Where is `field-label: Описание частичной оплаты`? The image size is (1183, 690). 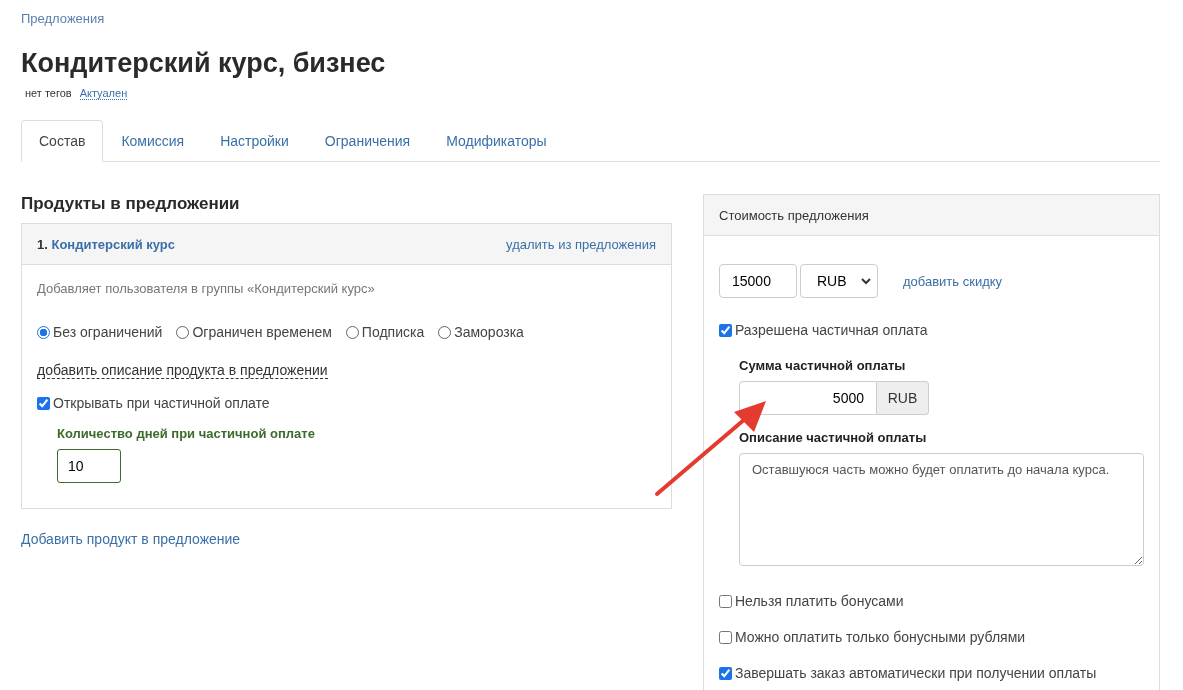 field-label: Описание частичной оплаты is located at coordinates (833, 437).